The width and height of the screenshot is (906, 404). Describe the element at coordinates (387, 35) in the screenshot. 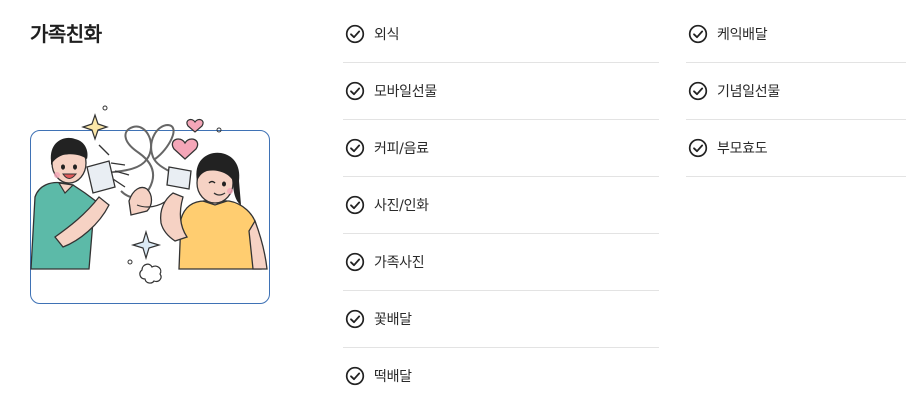

I see `category-label: 외식` at that location.